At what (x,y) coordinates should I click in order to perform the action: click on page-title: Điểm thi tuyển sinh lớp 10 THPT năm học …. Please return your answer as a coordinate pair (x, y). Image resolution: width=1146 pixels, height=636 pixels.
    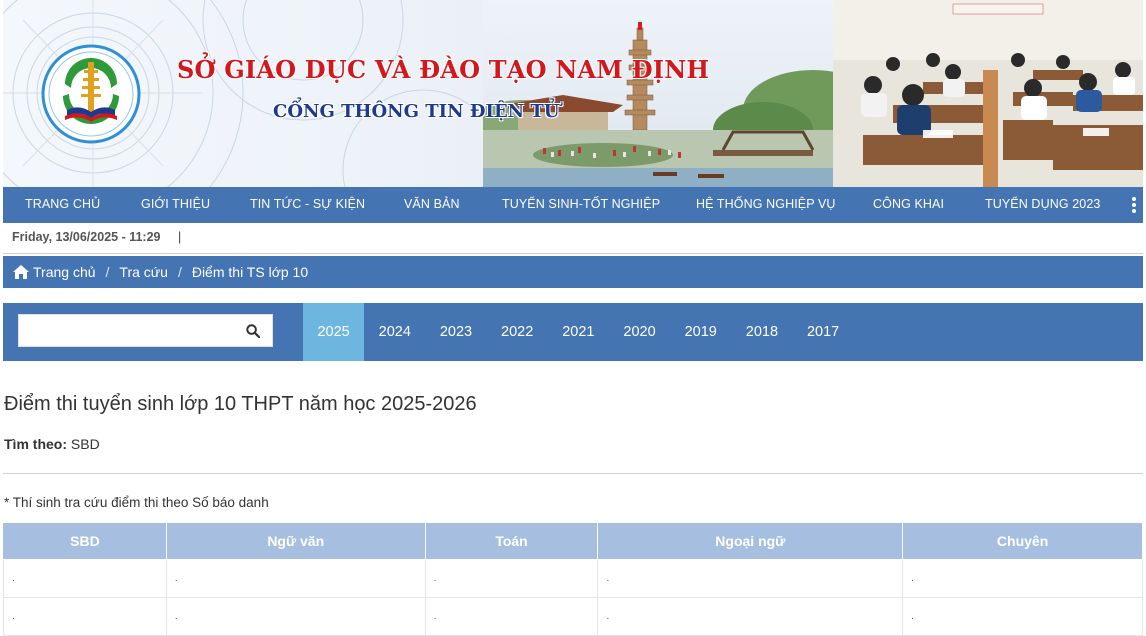
    Looking at the image, I should click on (240, 404).